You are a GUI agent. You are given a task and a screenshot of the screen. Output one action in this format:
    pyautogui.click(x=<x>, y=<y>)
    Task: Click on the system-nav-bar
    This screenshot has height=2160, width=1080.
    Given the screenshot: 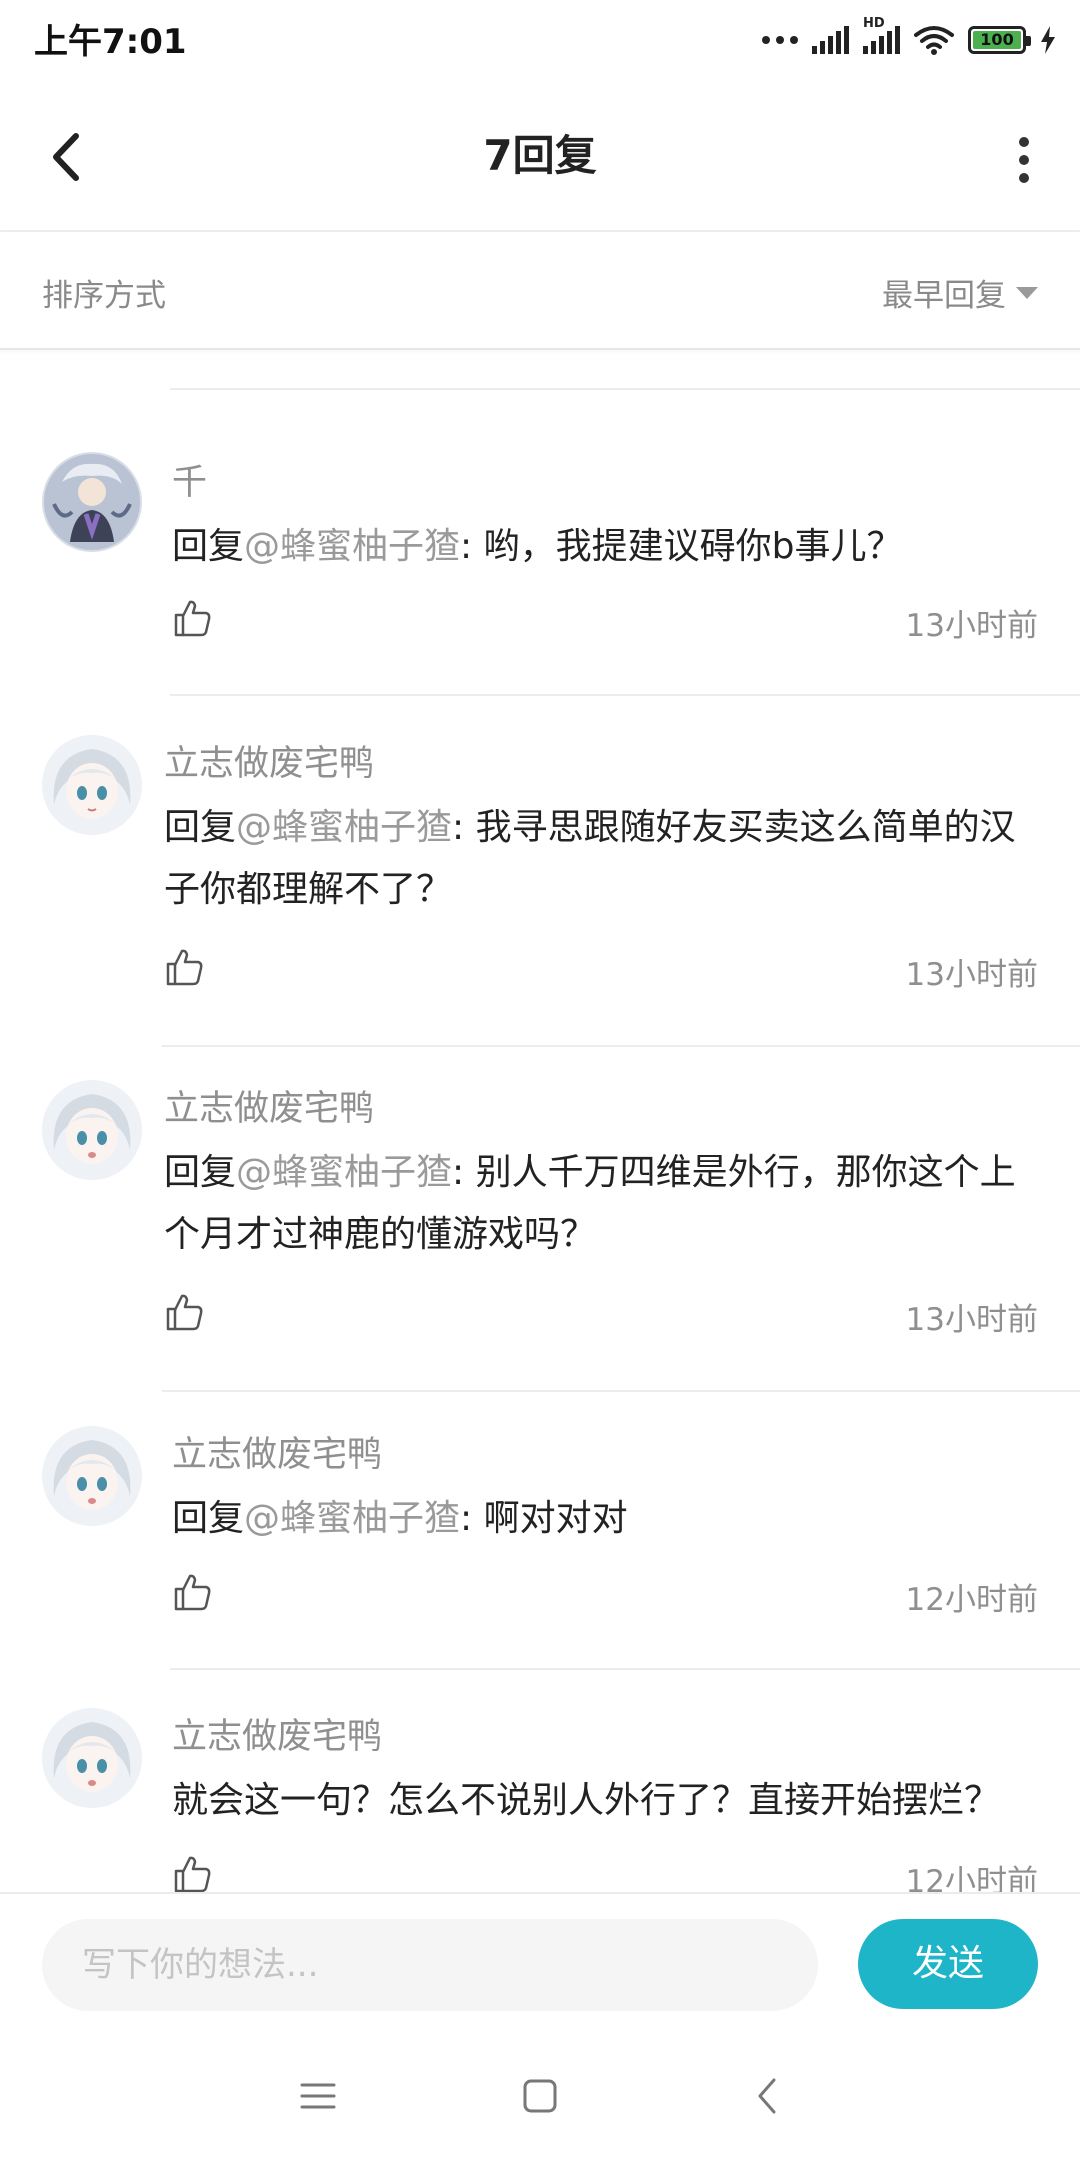 What is the action you would take?
    pyautogui.click(x=540, y=2096)
    